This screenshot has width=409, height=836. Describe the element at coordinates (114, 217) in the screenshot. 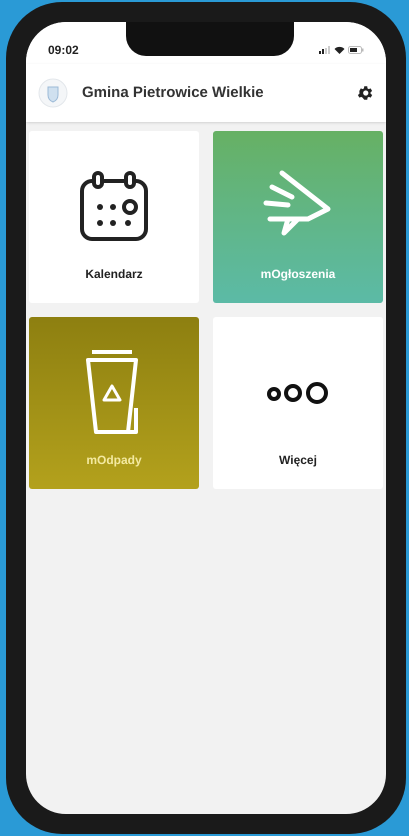

I see `calendar-tile: Kalendarz` at that location.